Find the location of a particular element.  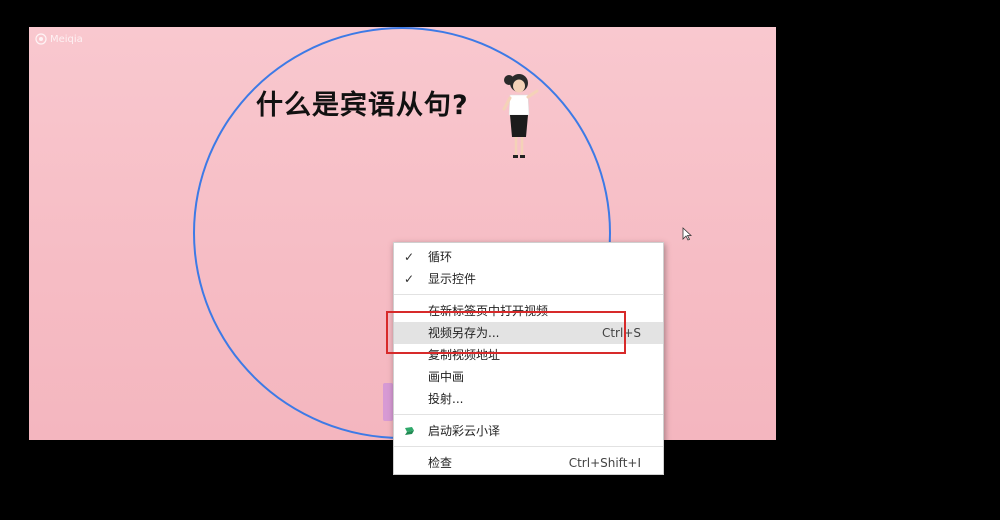

menu-item-open-in-new-tab: 在新标签页中打开视频 is located at coordinates (528, 311).